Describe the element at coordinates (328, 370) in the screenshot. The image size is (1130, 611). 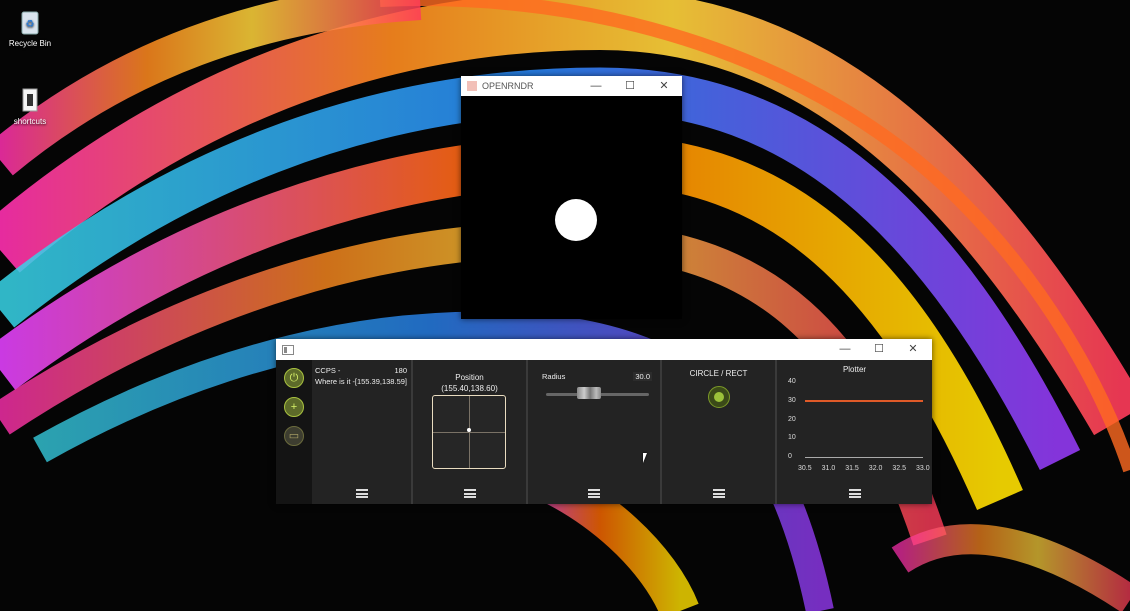
I see `fps-label: CCPS -` at that location.